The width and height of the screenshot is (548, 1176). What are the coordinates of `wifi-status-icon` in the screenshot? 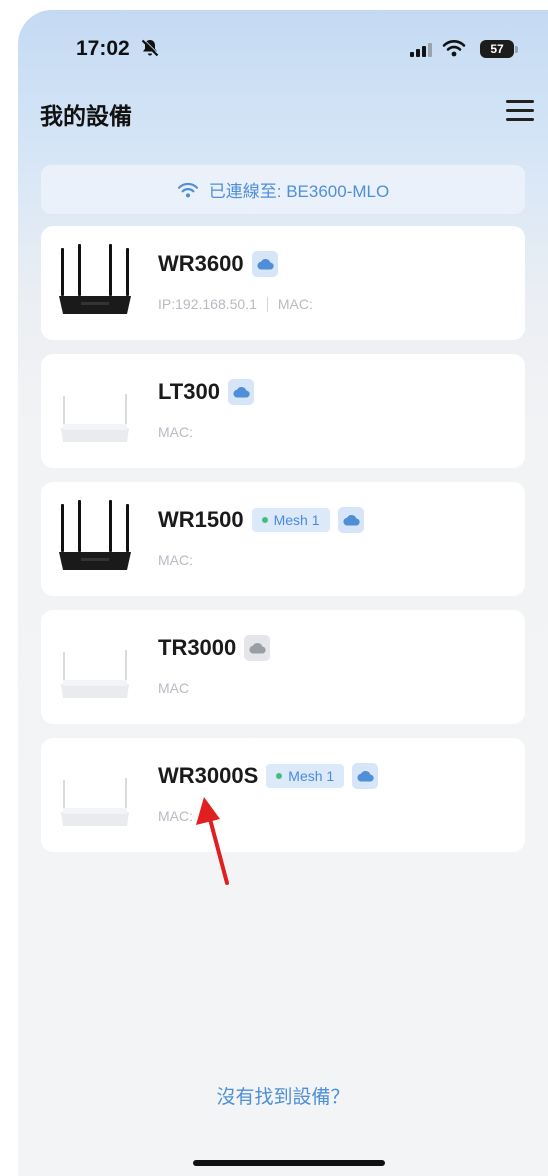 It's located at (454, 48).